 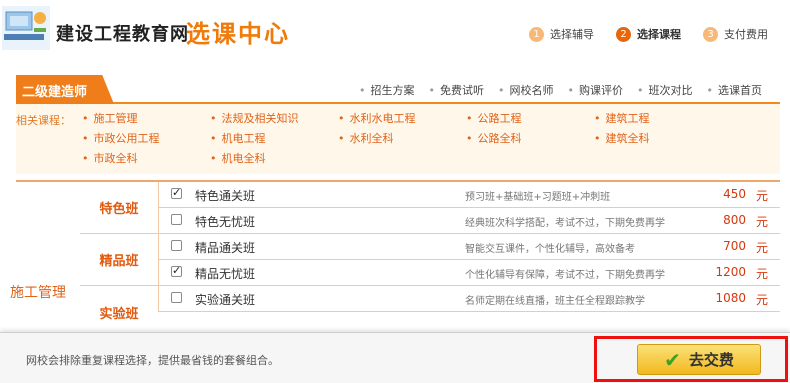 What do you see at coordinates (26, 28) in the screenshot?
I see `logo-image` at bounding box center [26, 28].